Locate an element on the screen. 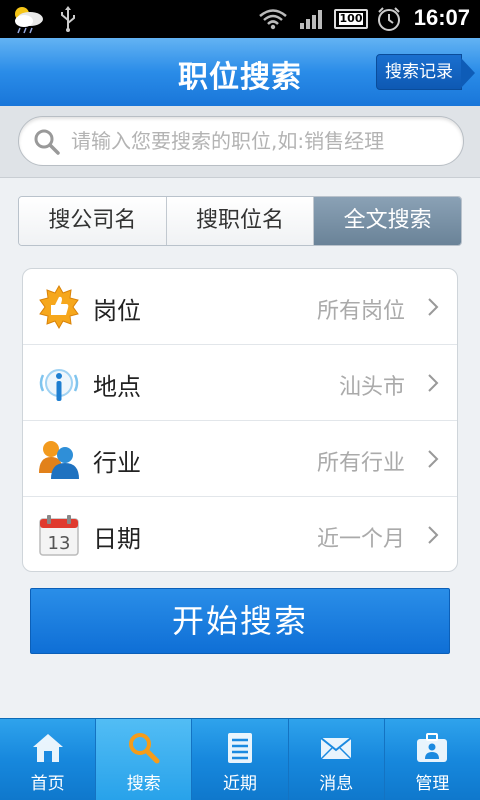 The width and height of the screenshot is (480, 800). status-bar: 100 16:07 is located at coordinates (240, 19).